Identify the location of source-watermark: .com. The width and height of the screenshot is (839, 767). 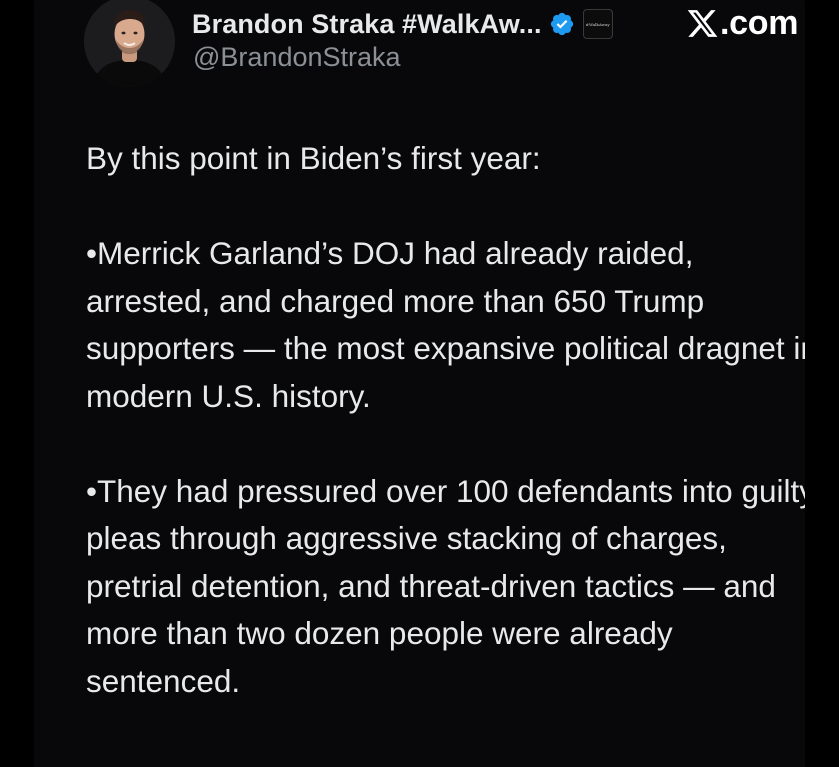
(742, 23).